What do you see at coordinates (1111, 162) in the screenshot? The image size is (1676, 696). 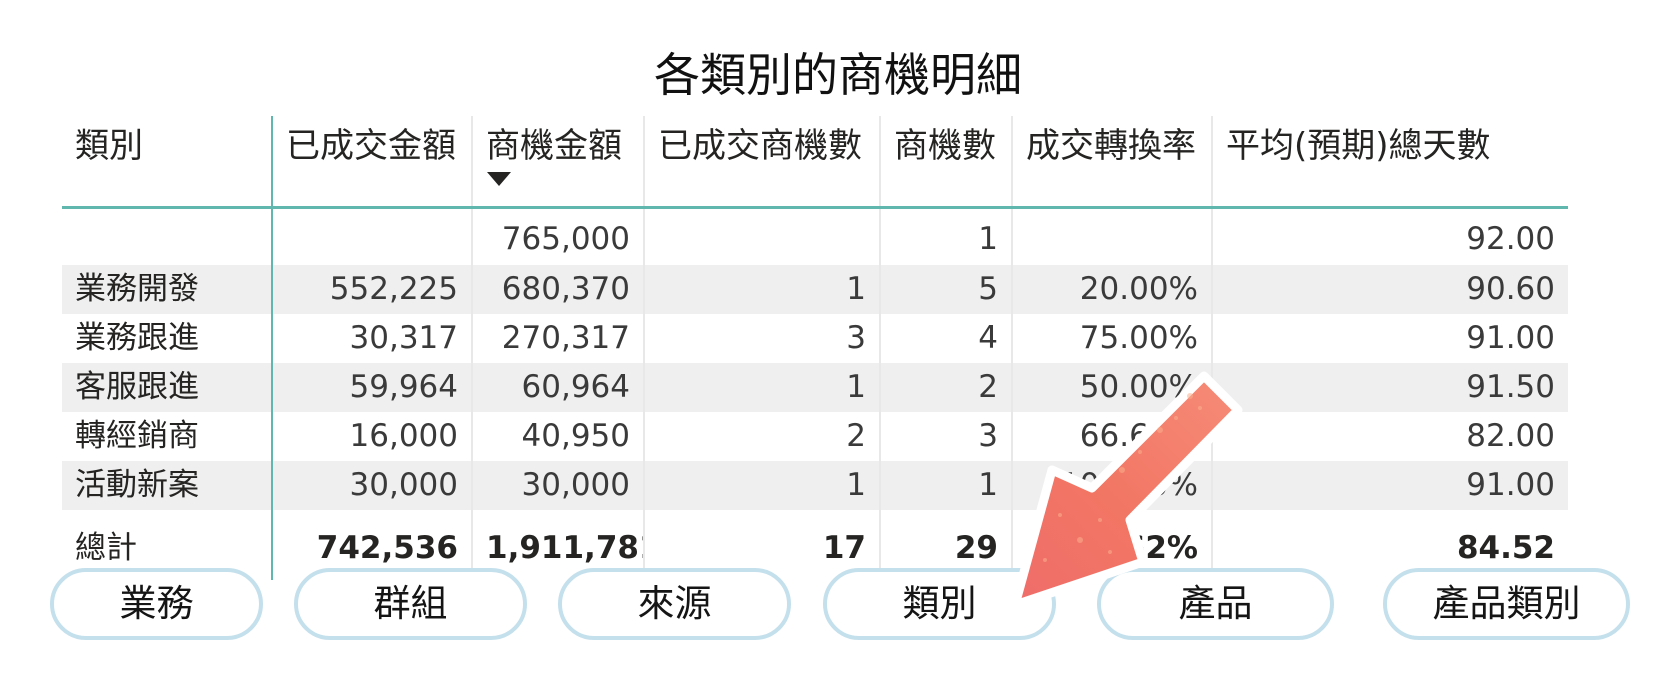 I see `column-header-conversion-rate: 成交轉換率` at bounding box center [1111, 162].